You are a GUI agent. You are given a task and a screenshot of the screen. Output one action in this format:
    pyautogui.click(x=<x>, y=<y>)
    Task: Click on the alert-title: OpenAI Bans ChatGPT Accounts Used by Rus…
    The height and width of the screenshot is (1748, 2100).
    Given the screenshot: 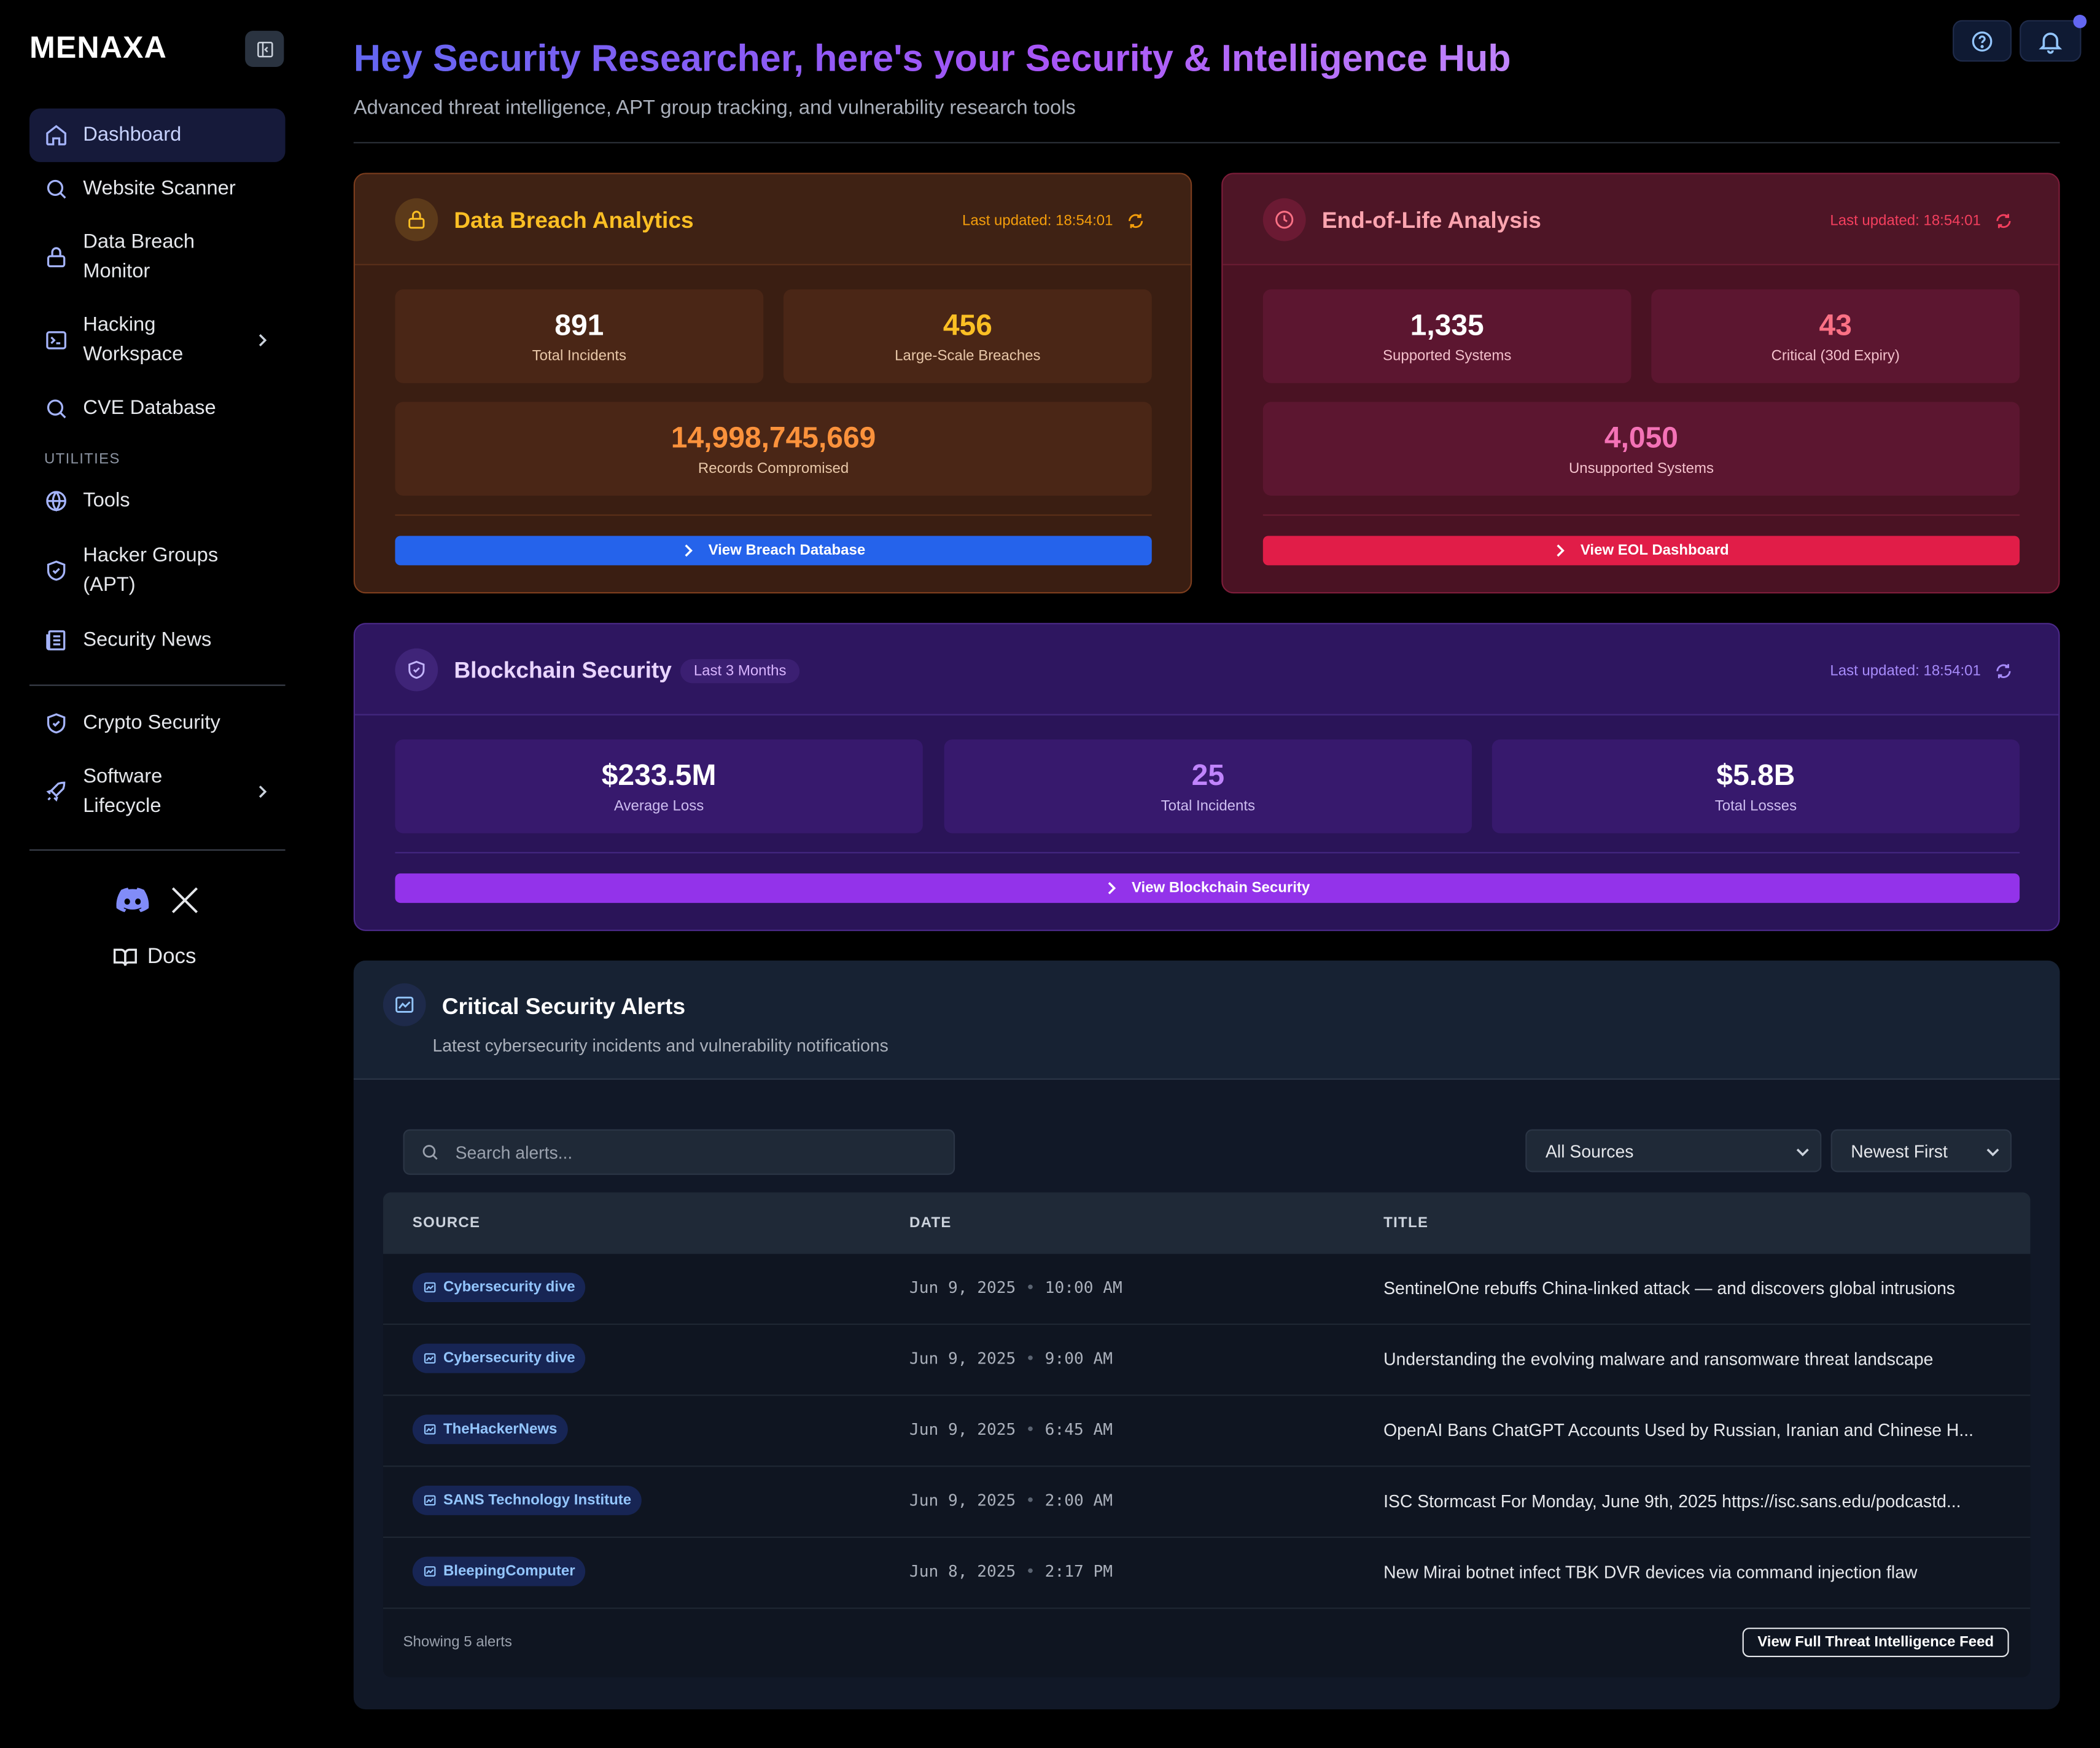 What is the action you would take?
    pyautogui.click(x=1678, y=1430)
    